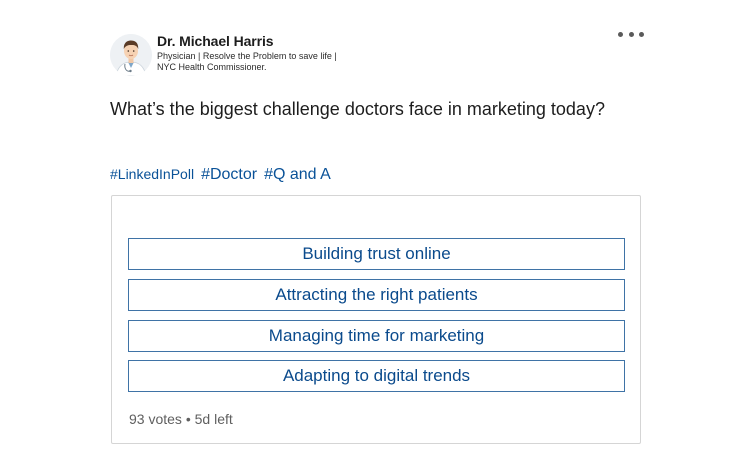  I want to click on time-left: 5d left, so click(213, 419).